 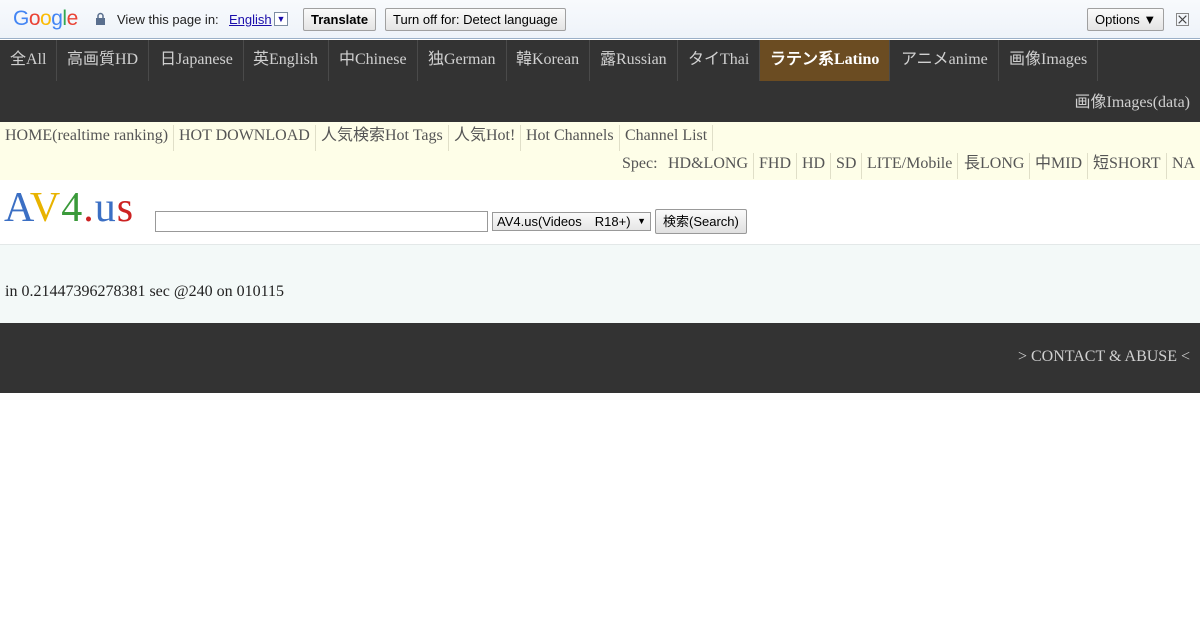 What do you see at coordinates (488, 138) in the screenshot?
I see `subnav-hot: 人気Hot!` at bounding box center [488, 138].